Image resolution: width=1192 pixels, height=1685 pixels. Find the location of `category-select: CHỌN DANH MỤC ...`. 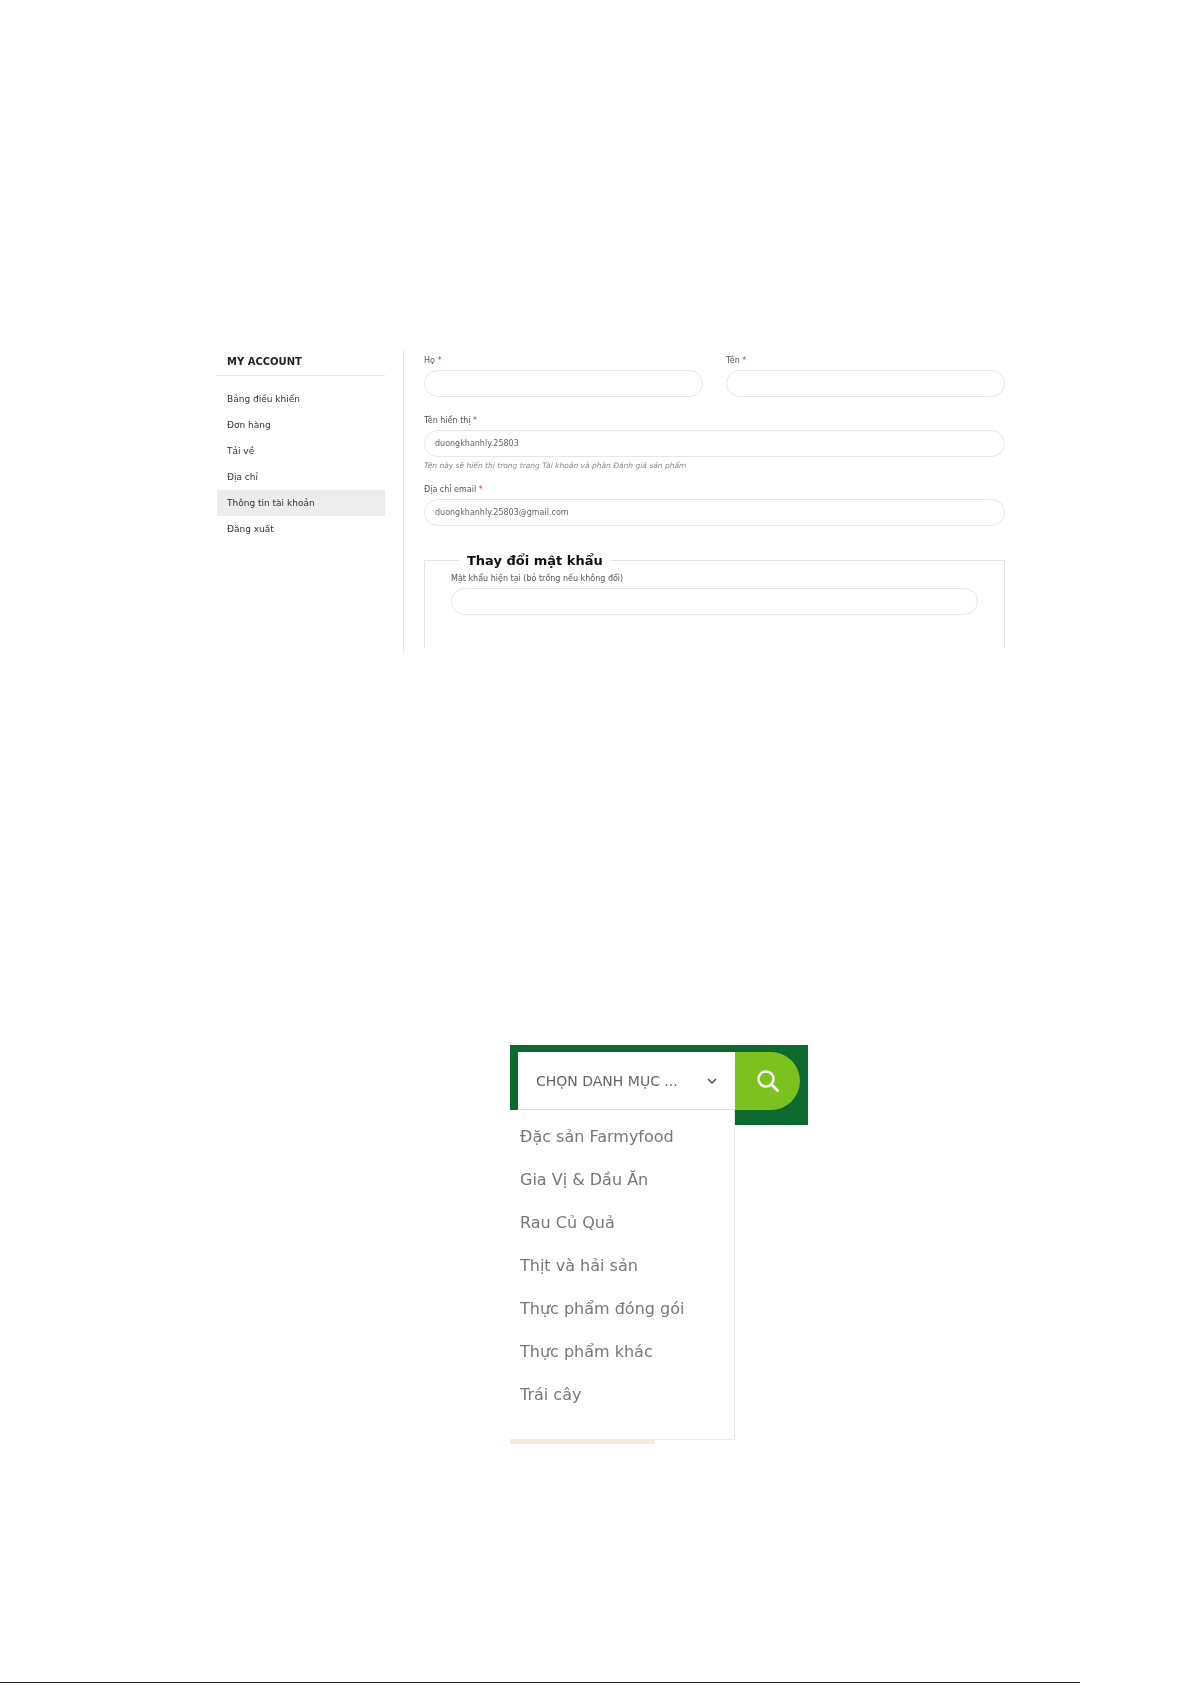

category-select: CHỌN DANH MỤC ... is located at coordinates (626, 1081).